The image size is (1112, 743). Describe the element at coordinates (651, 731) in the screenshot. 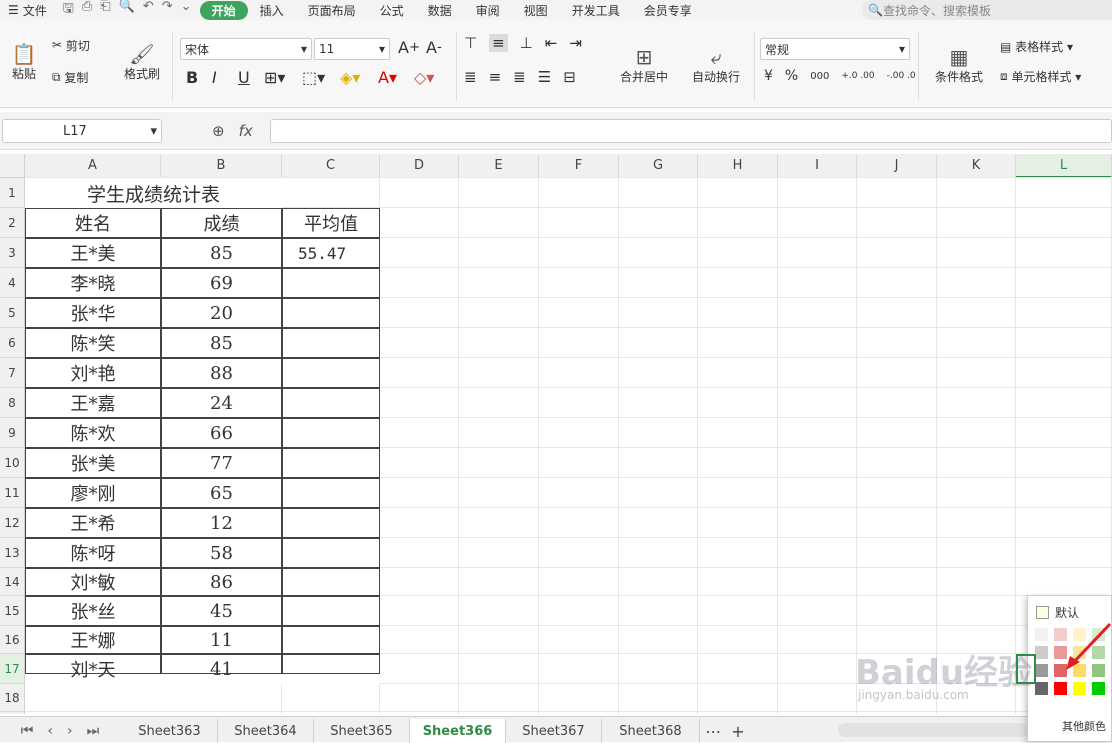

I see `sheet-tab: Sheet368` at that location.